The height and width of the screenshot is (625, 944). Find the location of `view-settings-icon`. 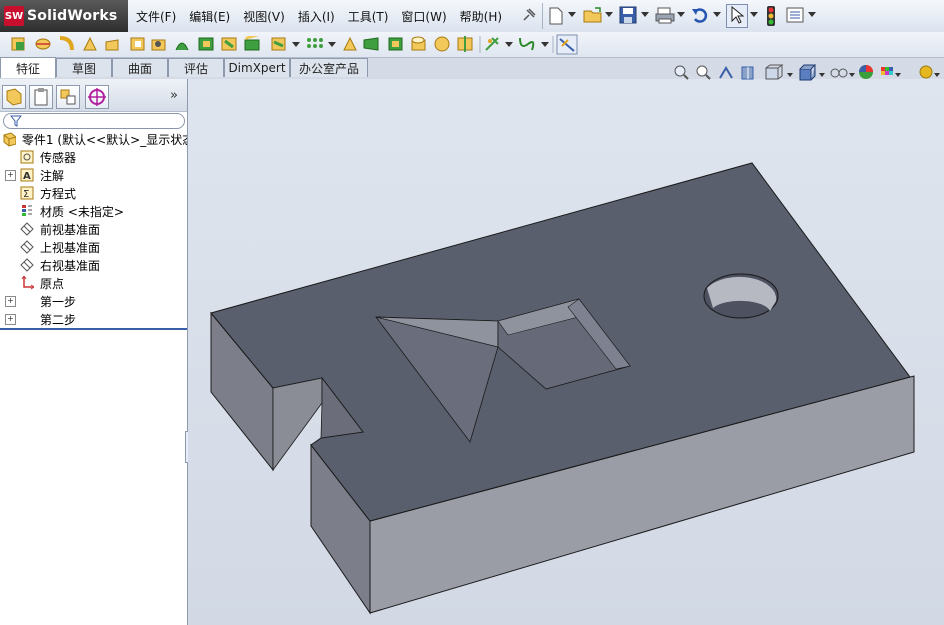

view-settings-icon is located at coordinates (926, 72).